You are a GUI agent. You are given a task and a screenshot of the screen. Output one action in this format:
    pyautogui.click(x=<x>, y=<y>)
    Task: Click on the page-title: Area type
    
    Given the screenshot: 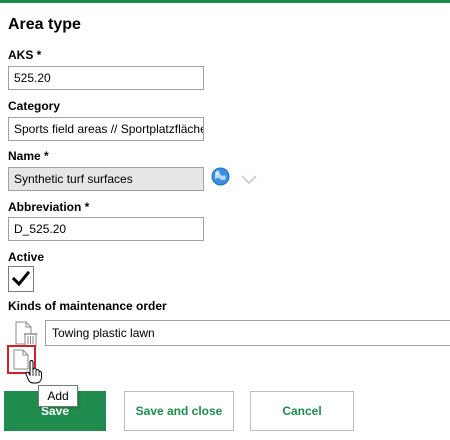 What is the action you would take?
    pyautogui.click(x=44, y=24)
    